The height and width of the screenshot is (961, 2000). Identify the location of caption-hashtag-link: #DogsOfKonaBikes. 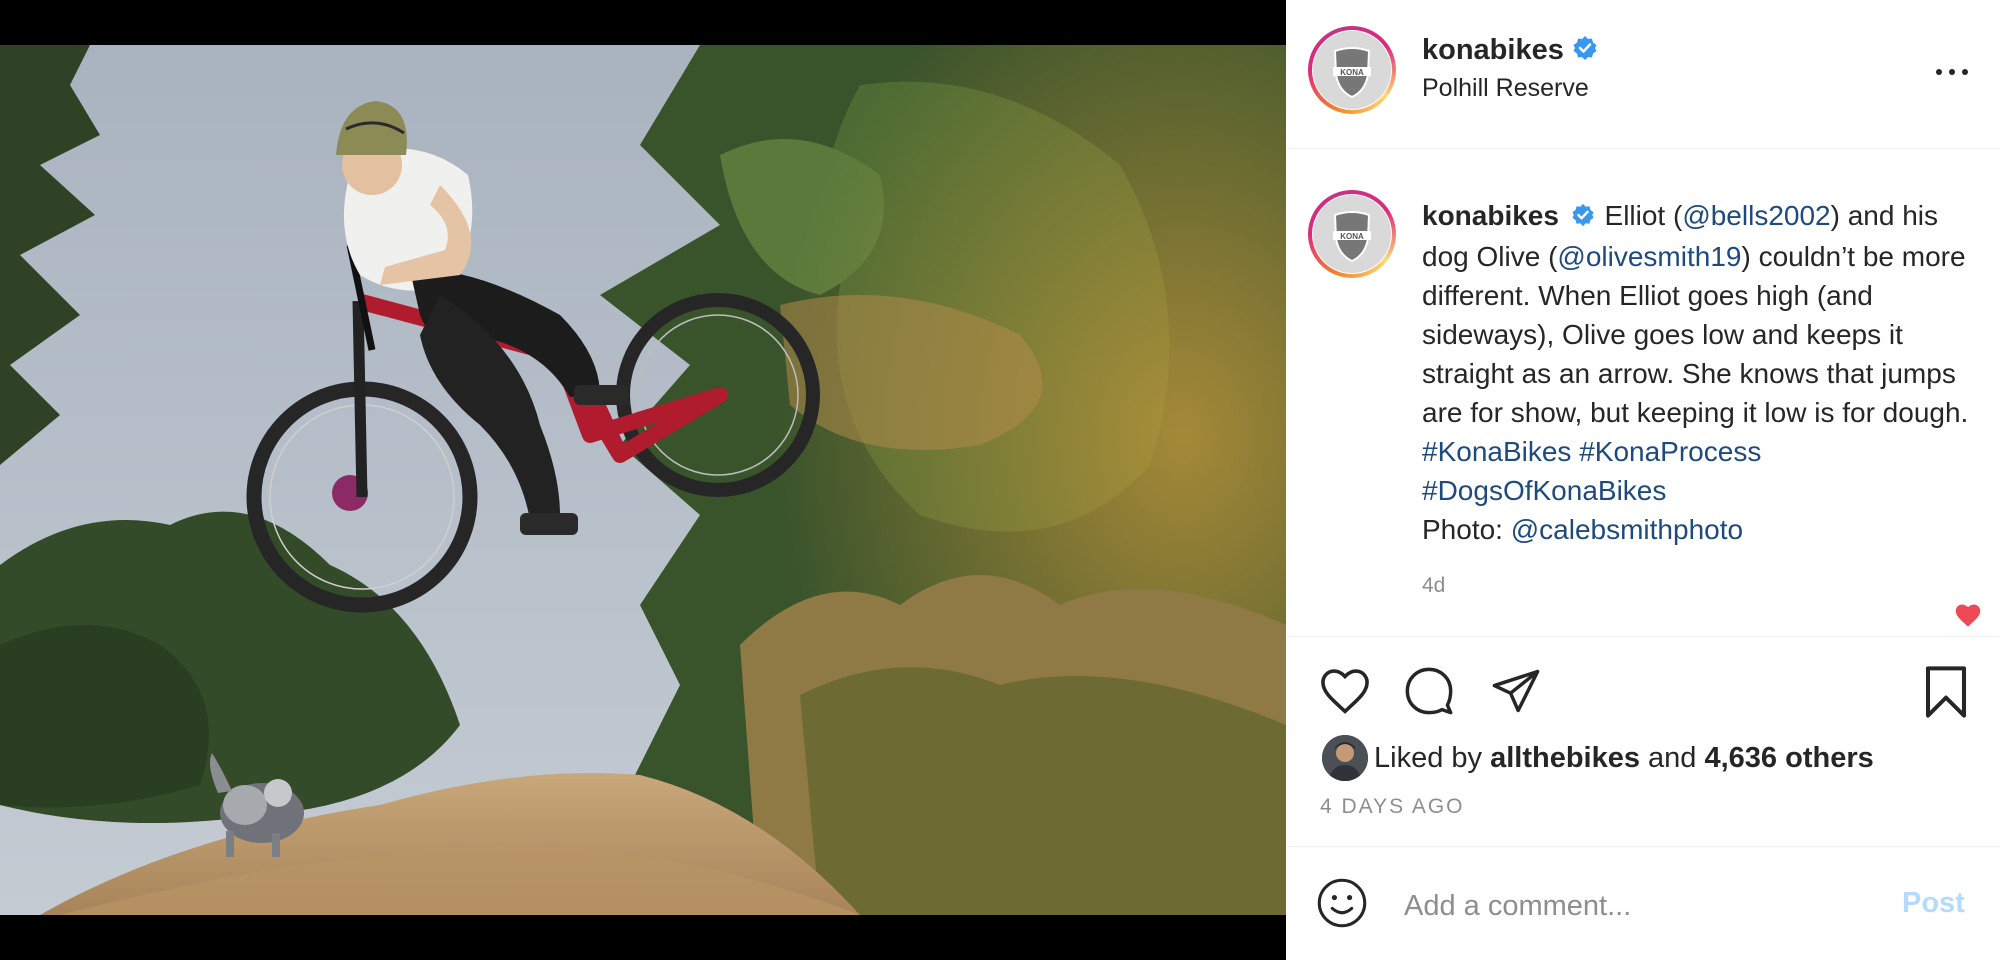
(1544, 490).